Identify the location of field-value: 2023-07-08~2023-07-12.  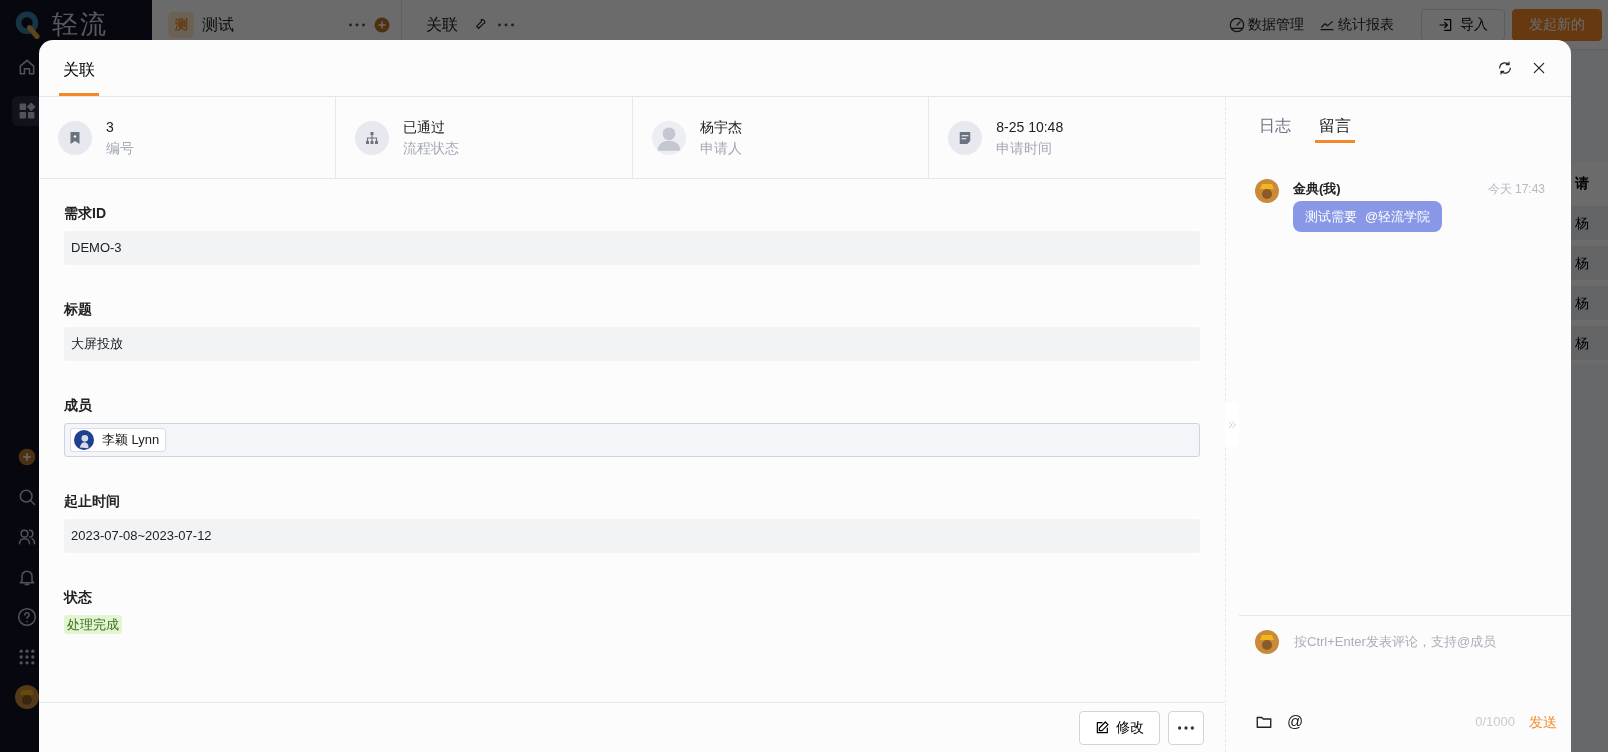
(632, 536).